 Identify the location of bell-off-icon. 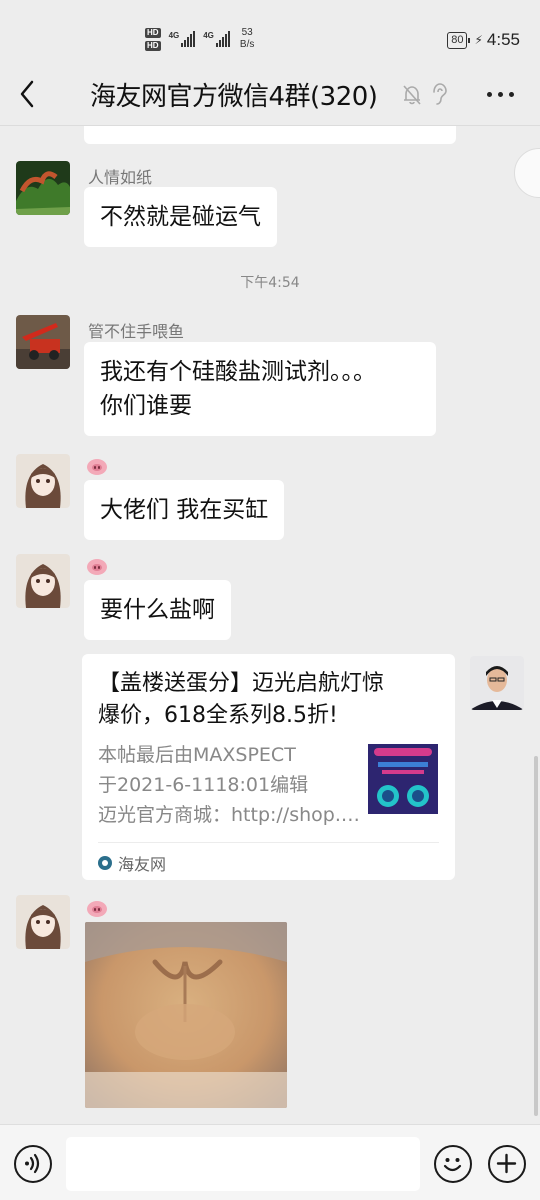
(412, 97).